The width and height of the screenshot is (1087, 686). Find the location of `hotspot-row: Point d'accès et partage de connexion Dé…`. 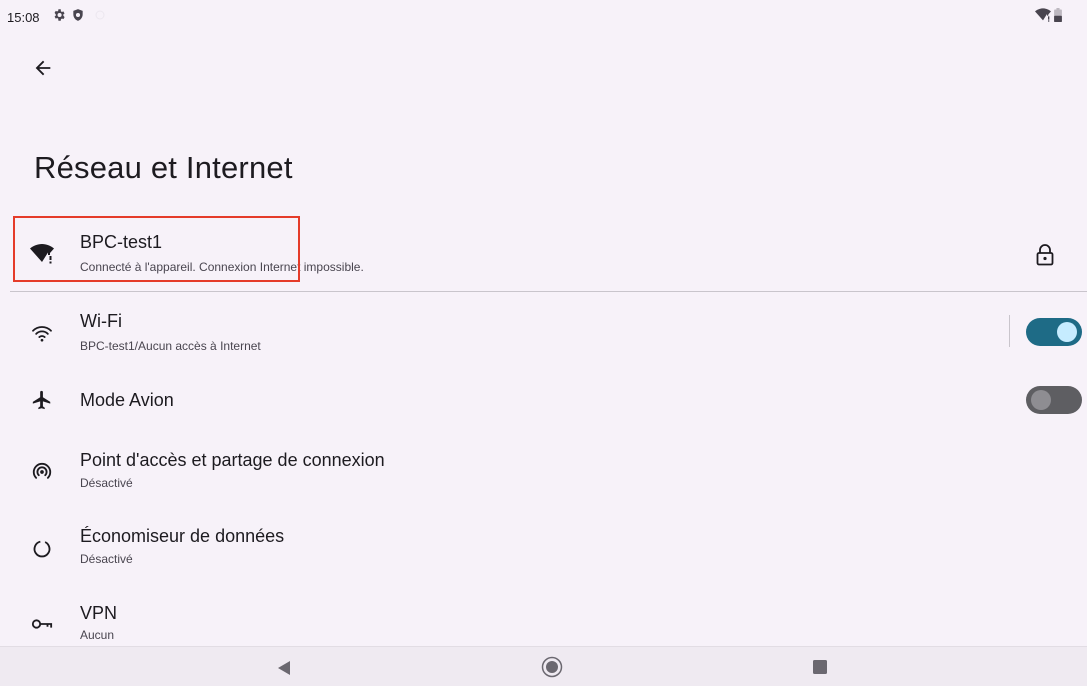

hotspot-row: Point d'accès et partage de connexion Dé… is located at coordinates (543, 472).